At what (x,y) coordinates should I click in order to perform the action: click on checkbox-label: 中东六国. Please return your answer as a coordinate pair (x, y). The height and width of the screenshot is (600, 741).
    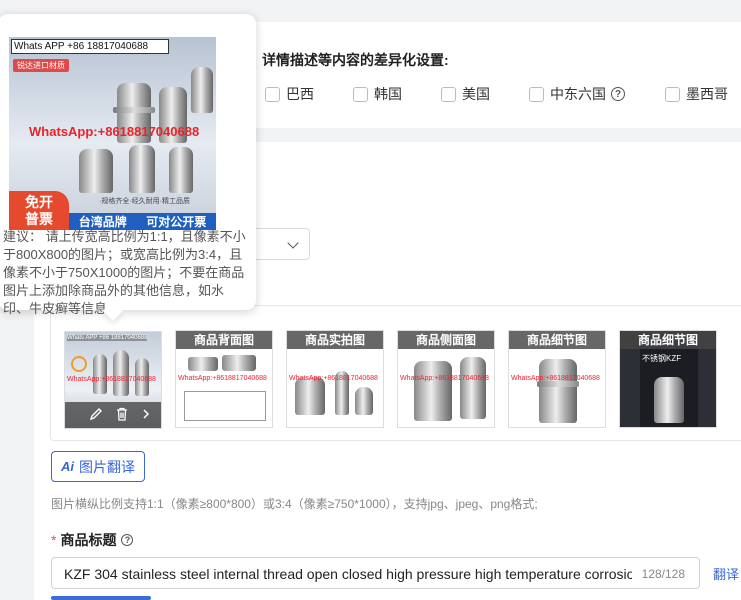
    Looking at the image, I should click on (578, 94).